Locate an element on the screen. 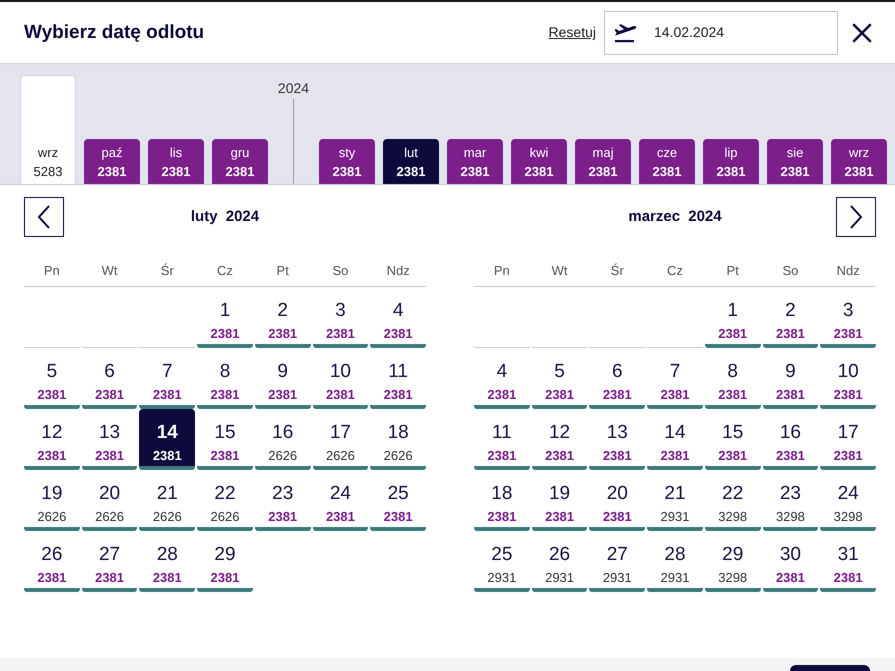 The image size is (895, 671). month-tab: mar 2381 is located at coordinates (475, 161).